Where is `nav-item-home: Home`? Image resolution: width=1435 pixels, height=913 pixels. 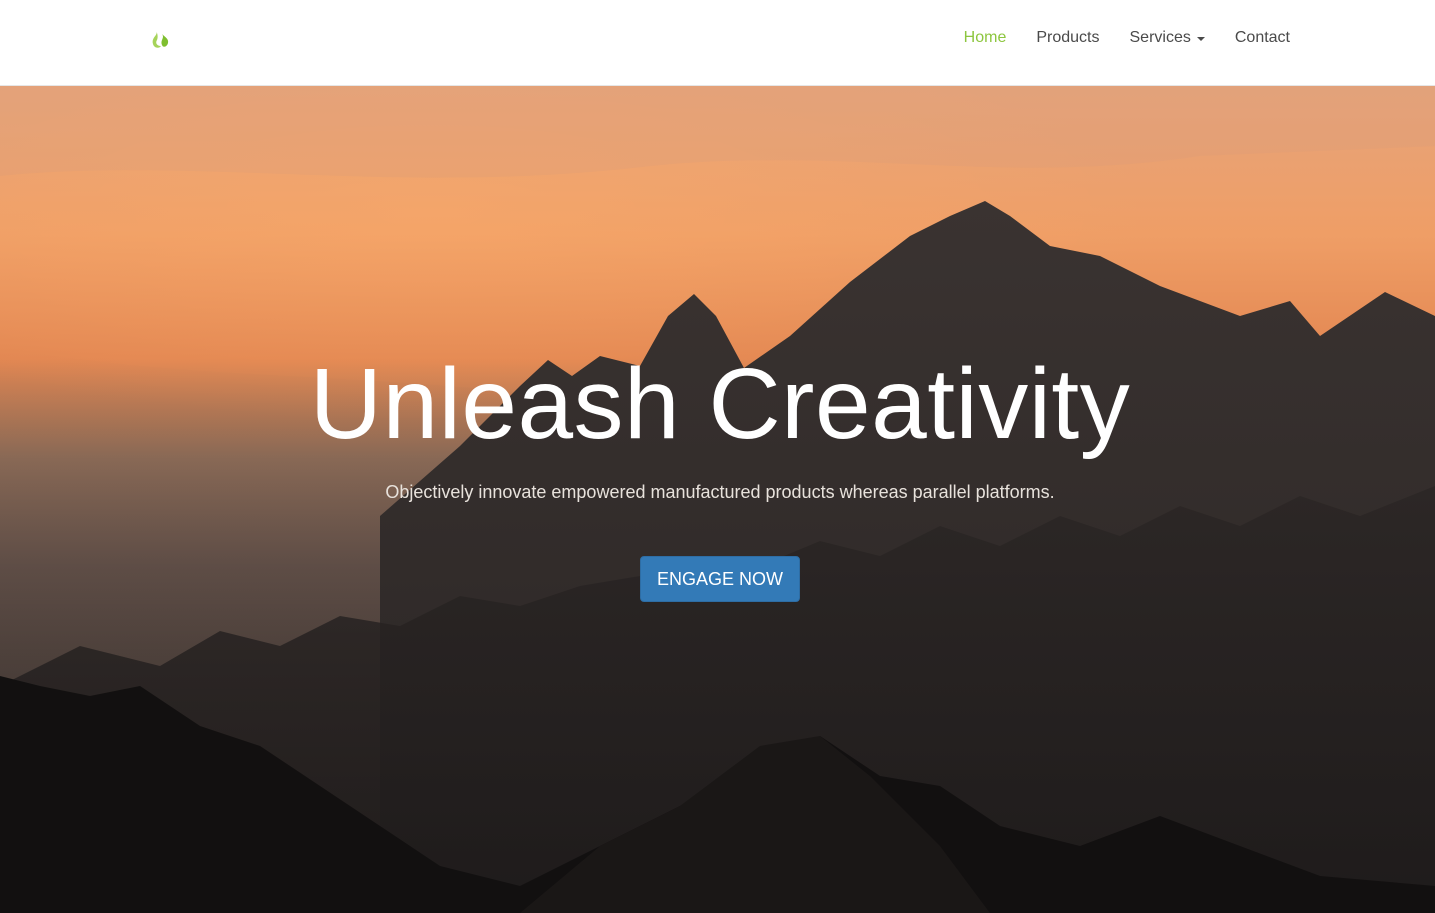 nav-item-home: Home is located at coordinates (985, 38).